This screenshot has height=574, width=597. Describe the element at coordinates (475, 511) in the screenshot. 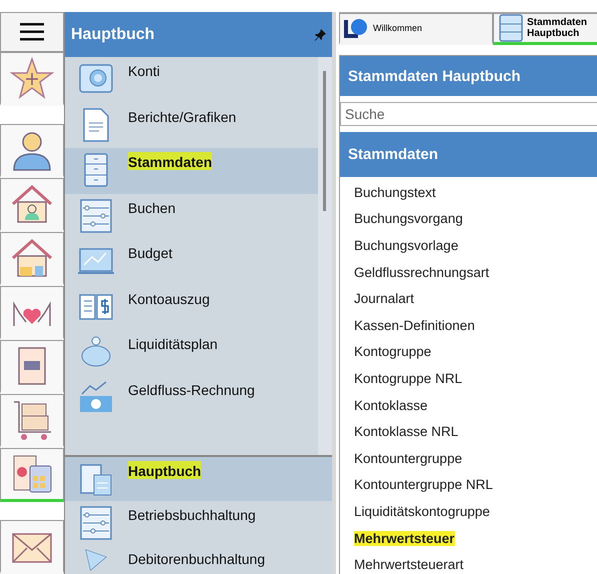

I see `list-item: Liquiditätskontogruppe` at that location.